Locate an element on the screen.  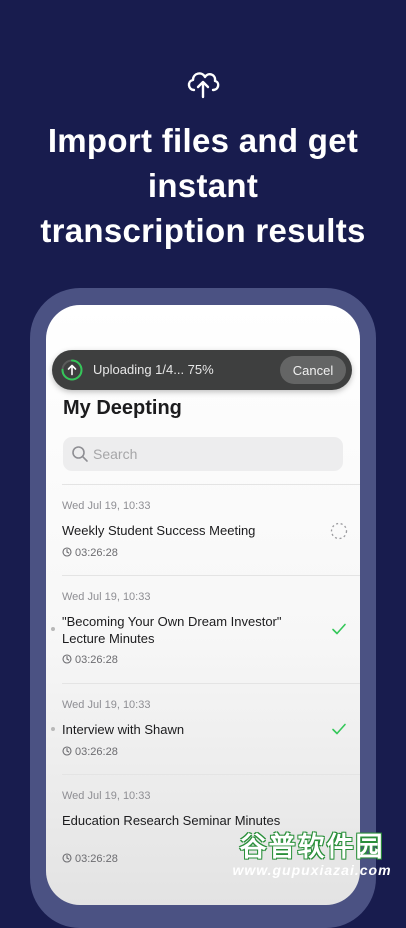
search-bar is located at coordinates (203, 454).